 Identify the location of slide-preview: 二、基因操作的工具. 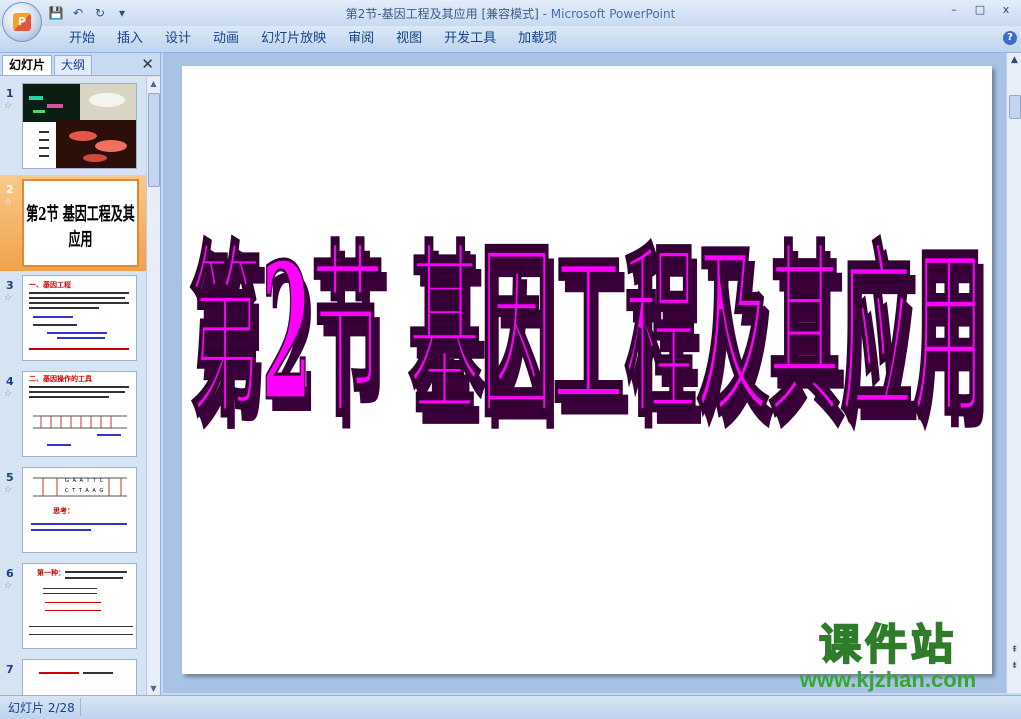
(79, 414).